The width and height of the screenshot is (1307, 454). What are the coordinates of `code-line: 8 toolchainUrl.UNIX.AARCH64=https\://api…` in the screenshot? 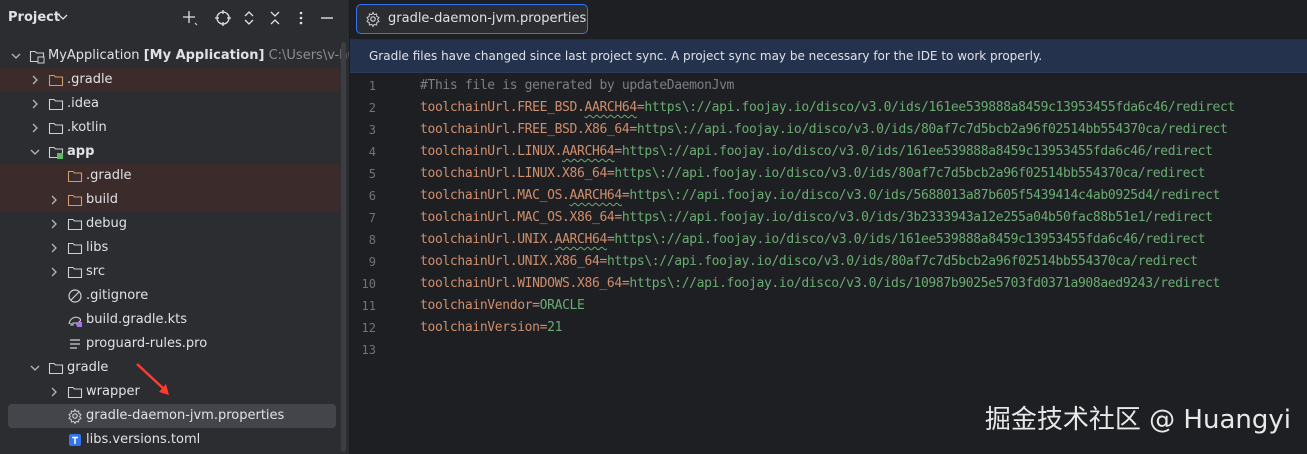 It's located at (828, 241).